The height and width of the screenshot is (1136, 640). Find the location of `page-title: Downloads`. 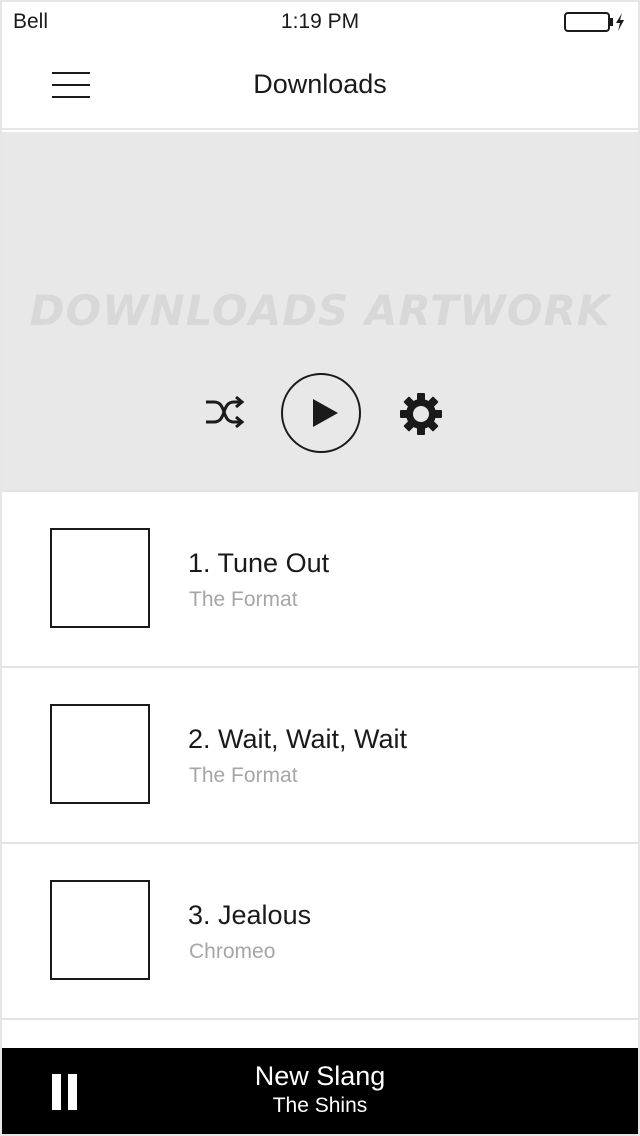

page-title: Downloads is located at coordinates (320, 84).